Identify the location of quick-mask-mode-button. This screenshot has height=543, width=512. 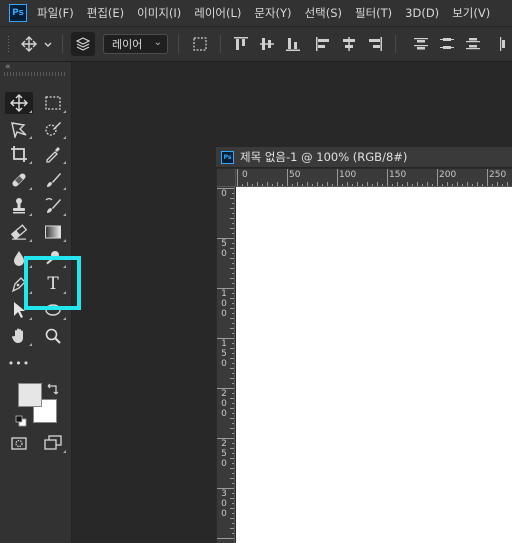
(19, 443).